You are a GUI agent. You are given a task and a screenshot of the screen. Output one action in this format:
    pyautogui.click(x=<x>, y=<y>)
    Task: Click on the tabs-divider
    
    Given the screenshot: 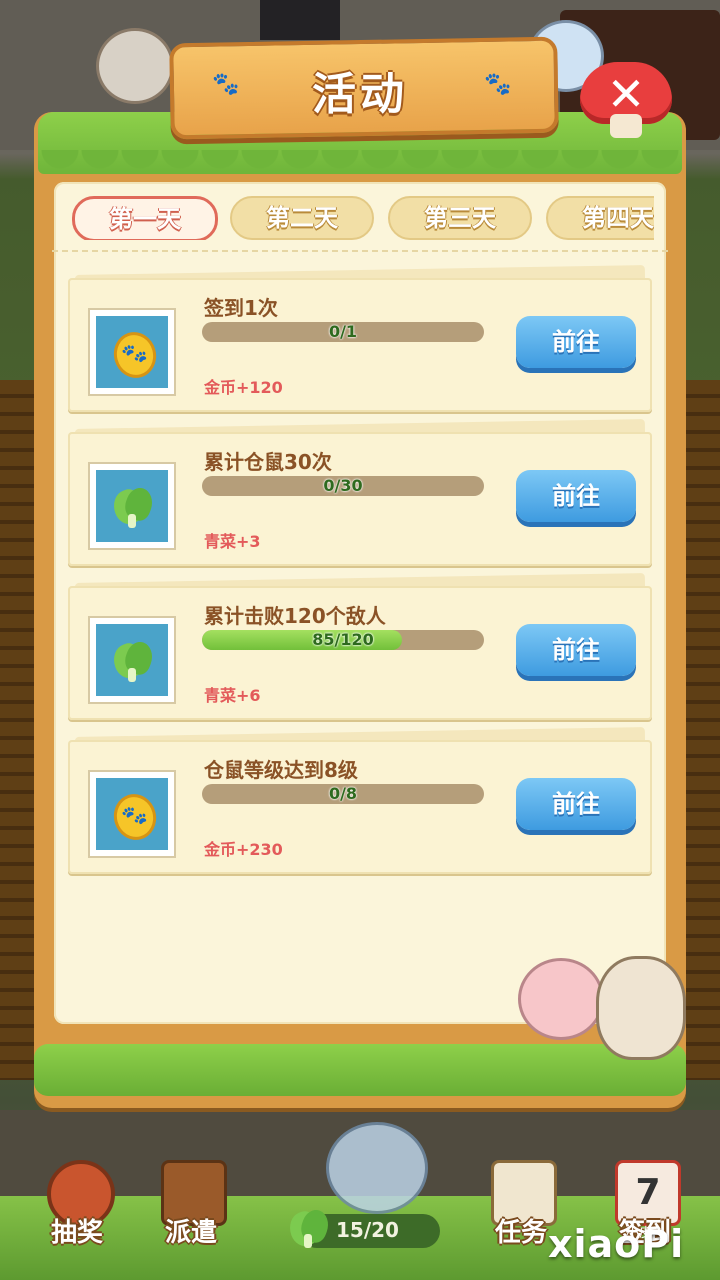 What is the action you would take?
    pyautogui.click(x=360, y=251)
    